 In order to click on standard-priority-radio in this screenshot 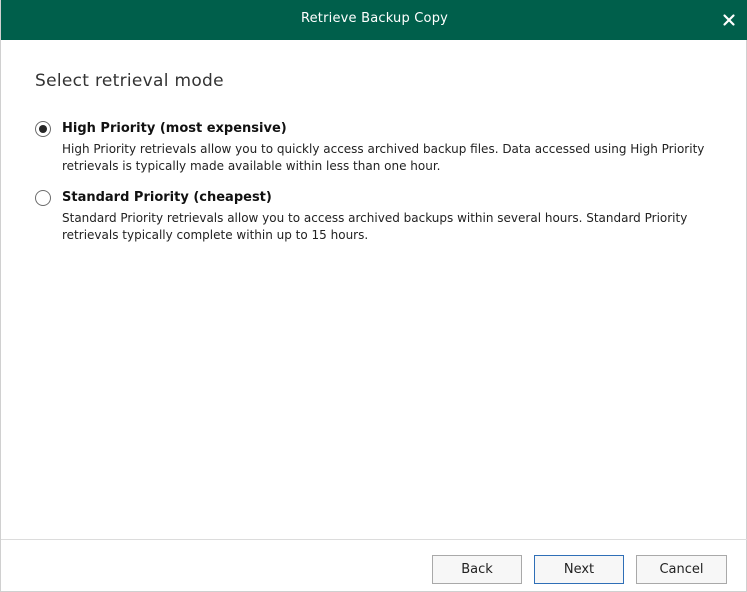, I will do `click(43, 198)`.